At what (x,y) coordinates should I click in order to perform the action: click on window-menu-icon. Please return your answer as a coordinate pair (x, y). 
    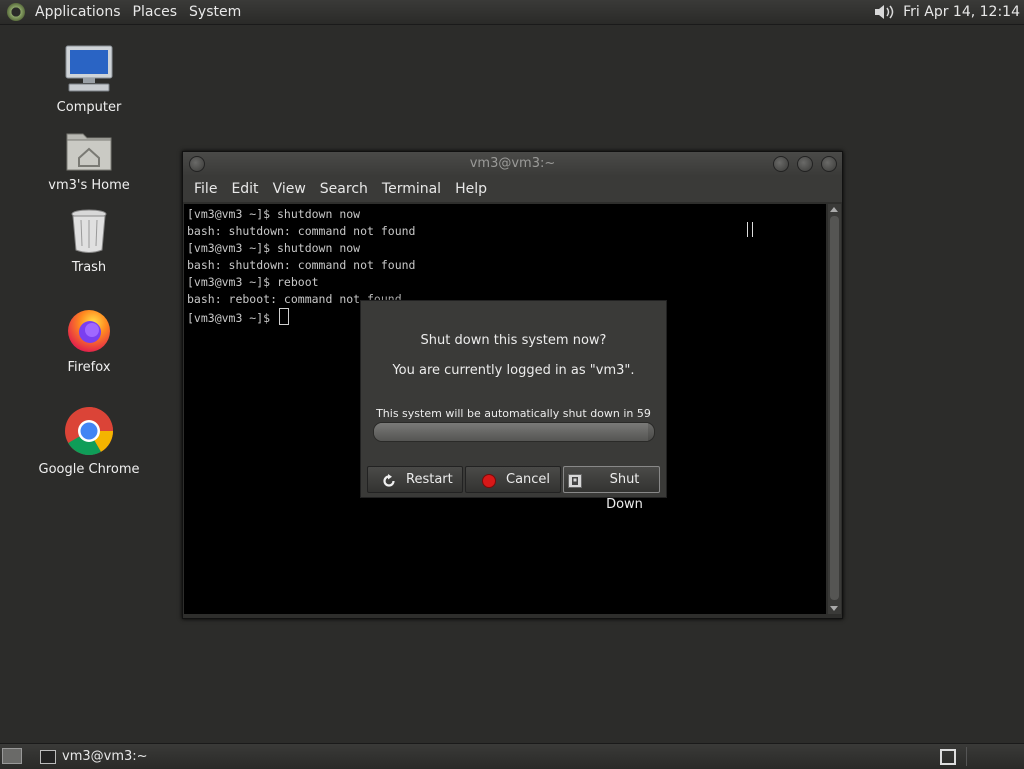
    Looking at the image, I should click on (197, 164).